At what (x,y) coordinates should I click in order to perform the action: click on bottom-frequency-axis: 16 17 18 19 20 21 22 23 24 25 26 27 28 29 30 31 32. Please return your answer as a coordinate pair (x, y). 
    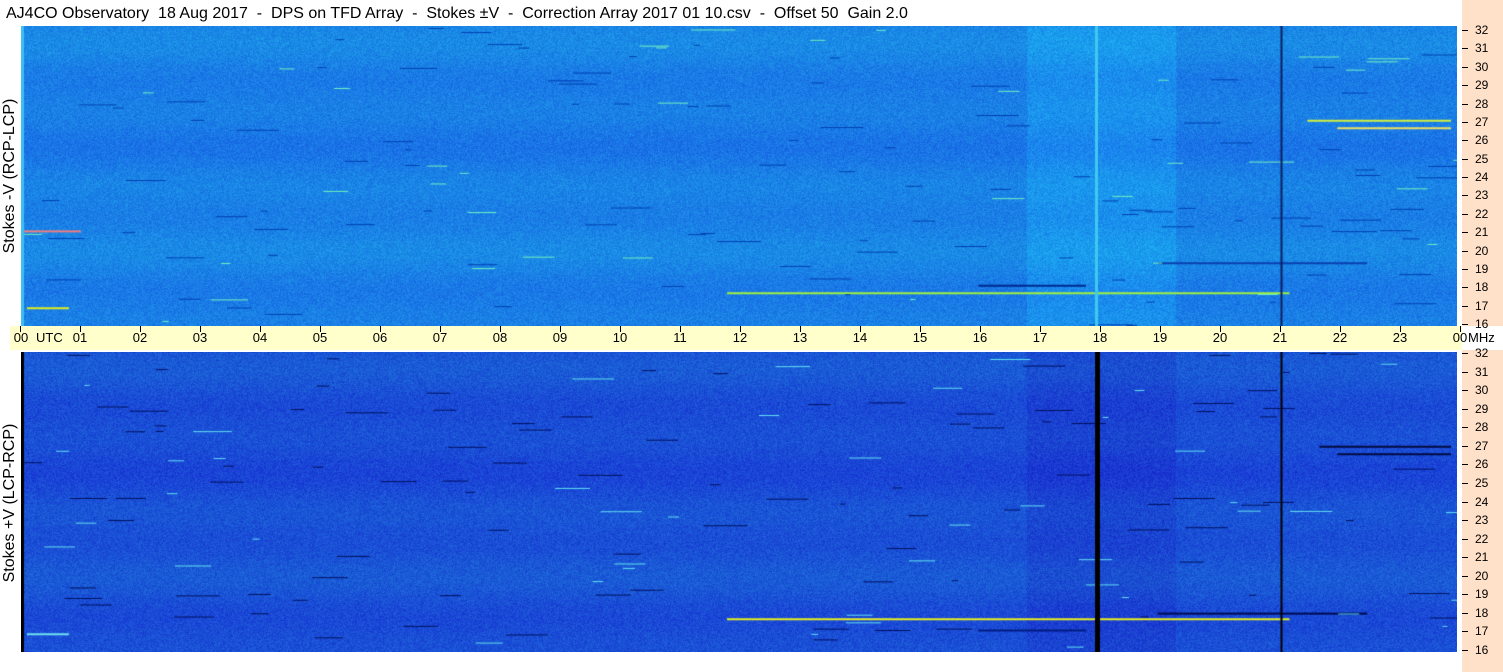
    Looking at the image, I should click on (1482, 509).